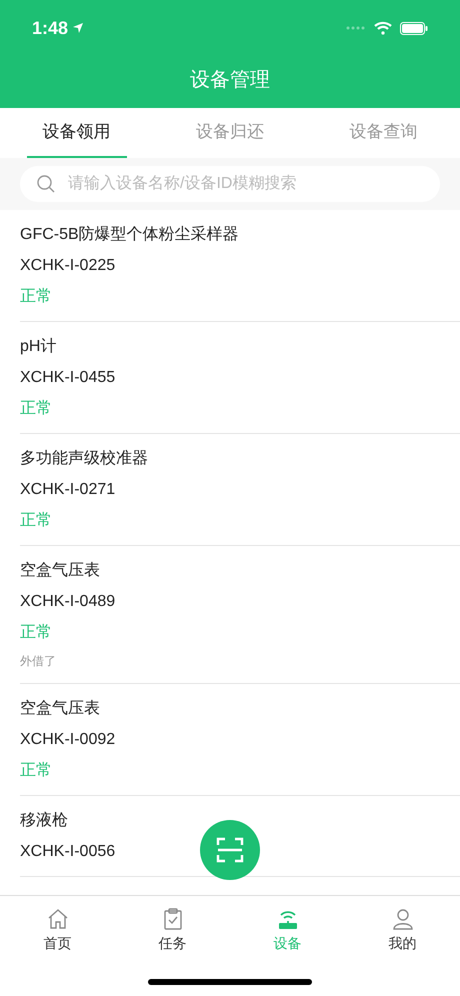 The image size is (460, 996). I want to click on location-arrow-icon, so click(78, 28).